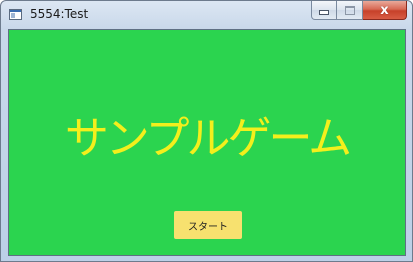 The width and height of the screenshot is (413, 262). Describe the element at coordinates (208, 225) in the screenshot. I see `start-button: スタート` at that location.